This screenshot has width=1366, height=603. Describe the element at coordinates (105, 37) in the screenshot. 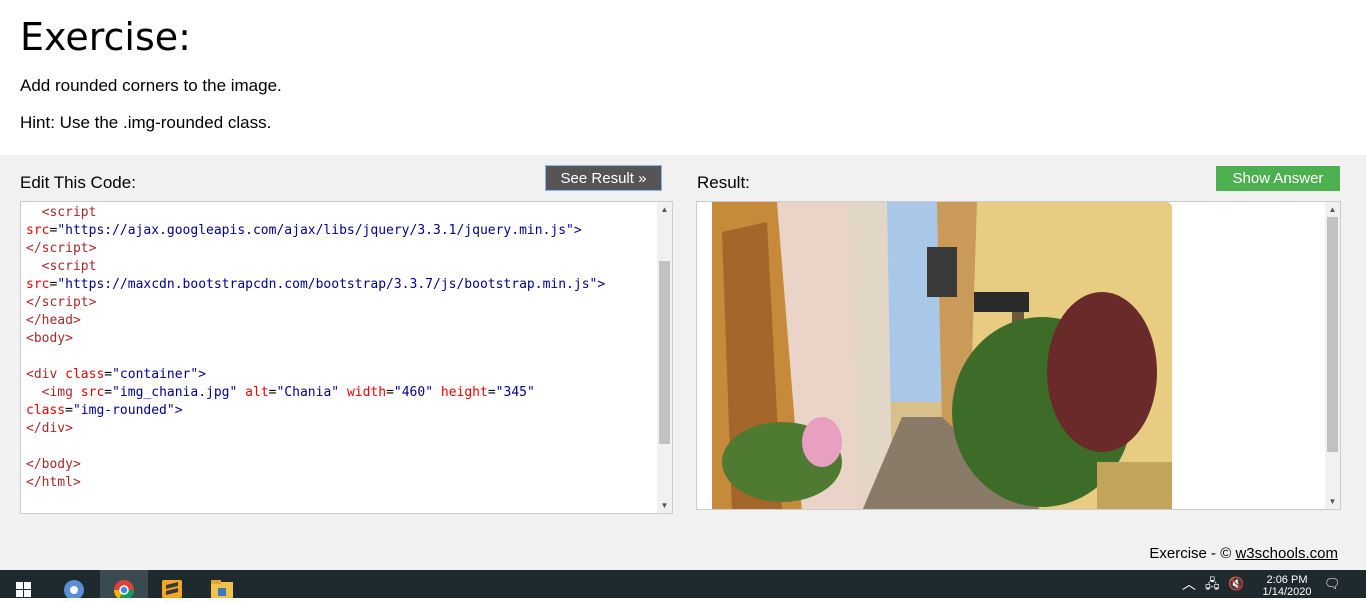

I see `page-title: Exercise:` at that location.